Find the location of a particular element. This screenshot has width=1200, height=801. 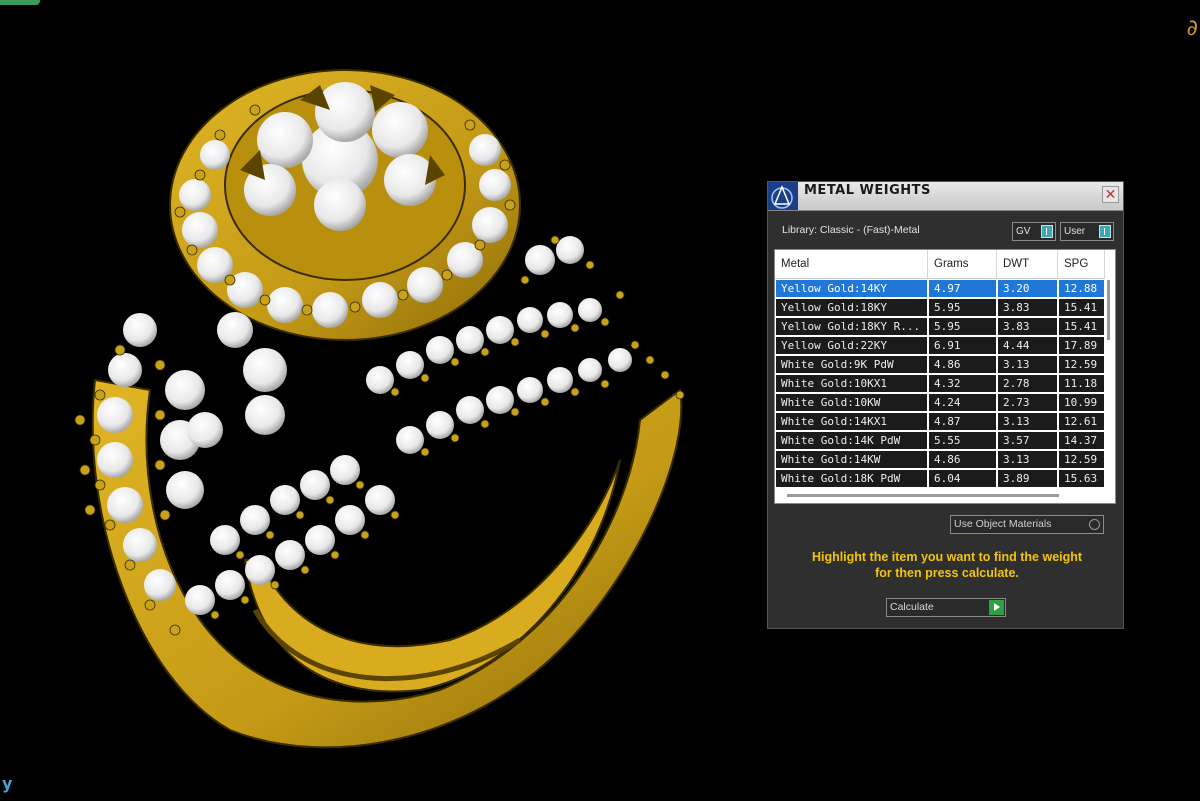

gv-toggle: GV is located at coordinates (1034, 231).